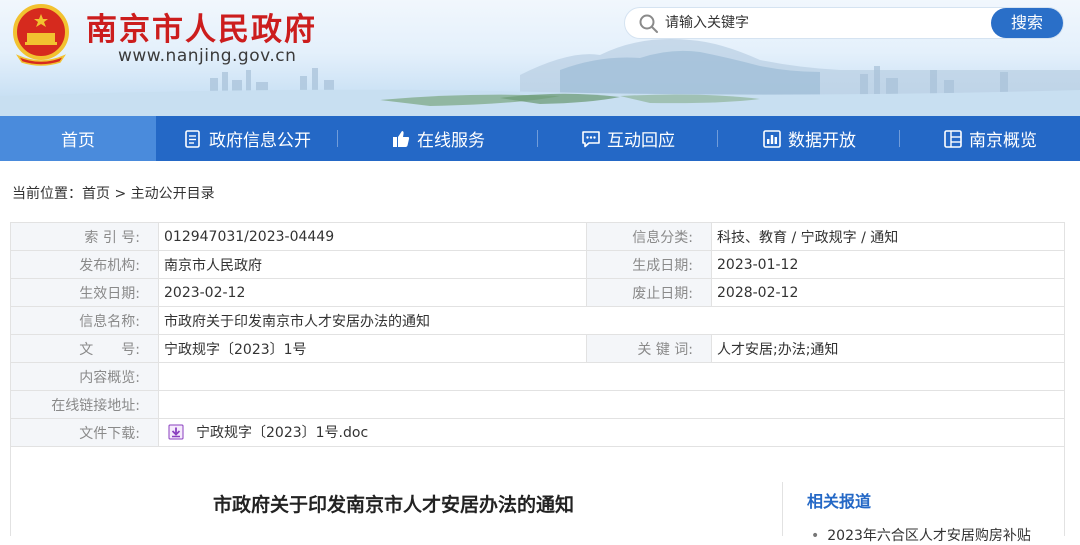  I want to click on breadcrumb: 当前位置：首页 > 主动公开目录, so click(113, 193).